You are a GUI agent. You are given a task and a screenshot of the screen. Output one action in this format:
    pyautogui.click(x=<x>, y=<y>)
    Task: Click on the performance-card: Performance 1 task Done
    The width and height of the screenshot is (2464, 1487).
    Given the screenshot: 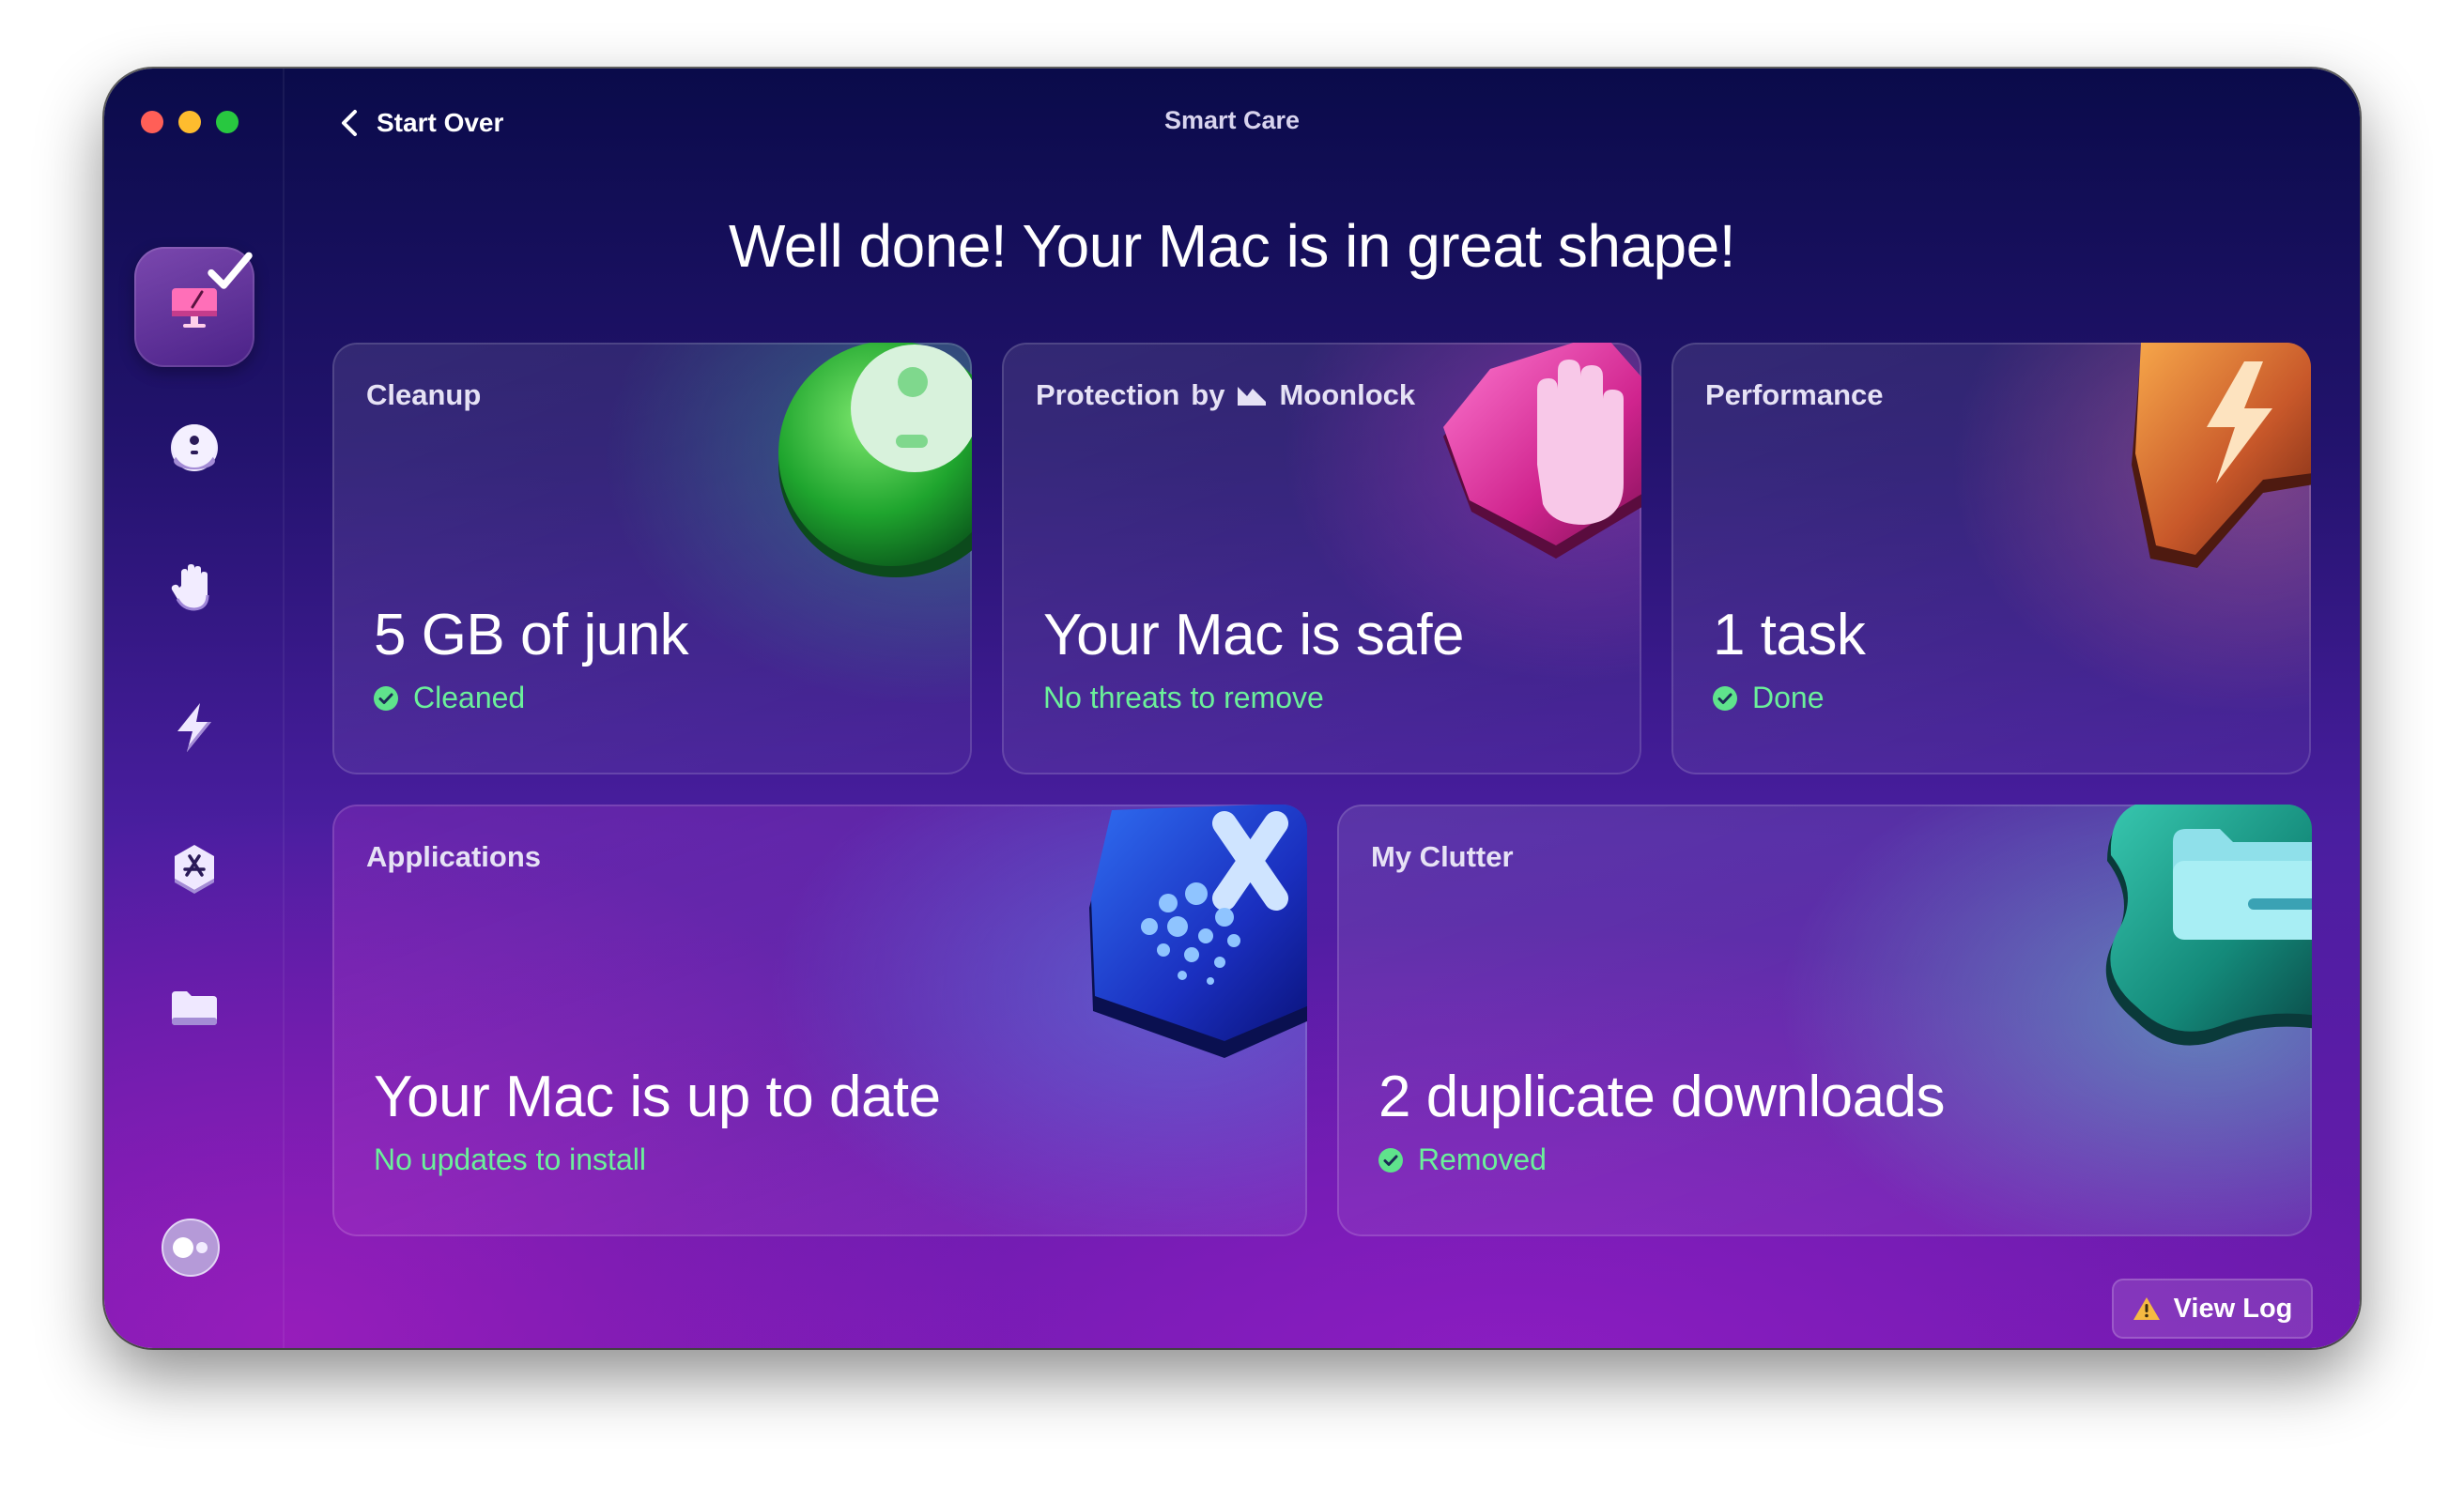 What is the action you would take?
    pyautogui.click(x=1991, y=558)
    